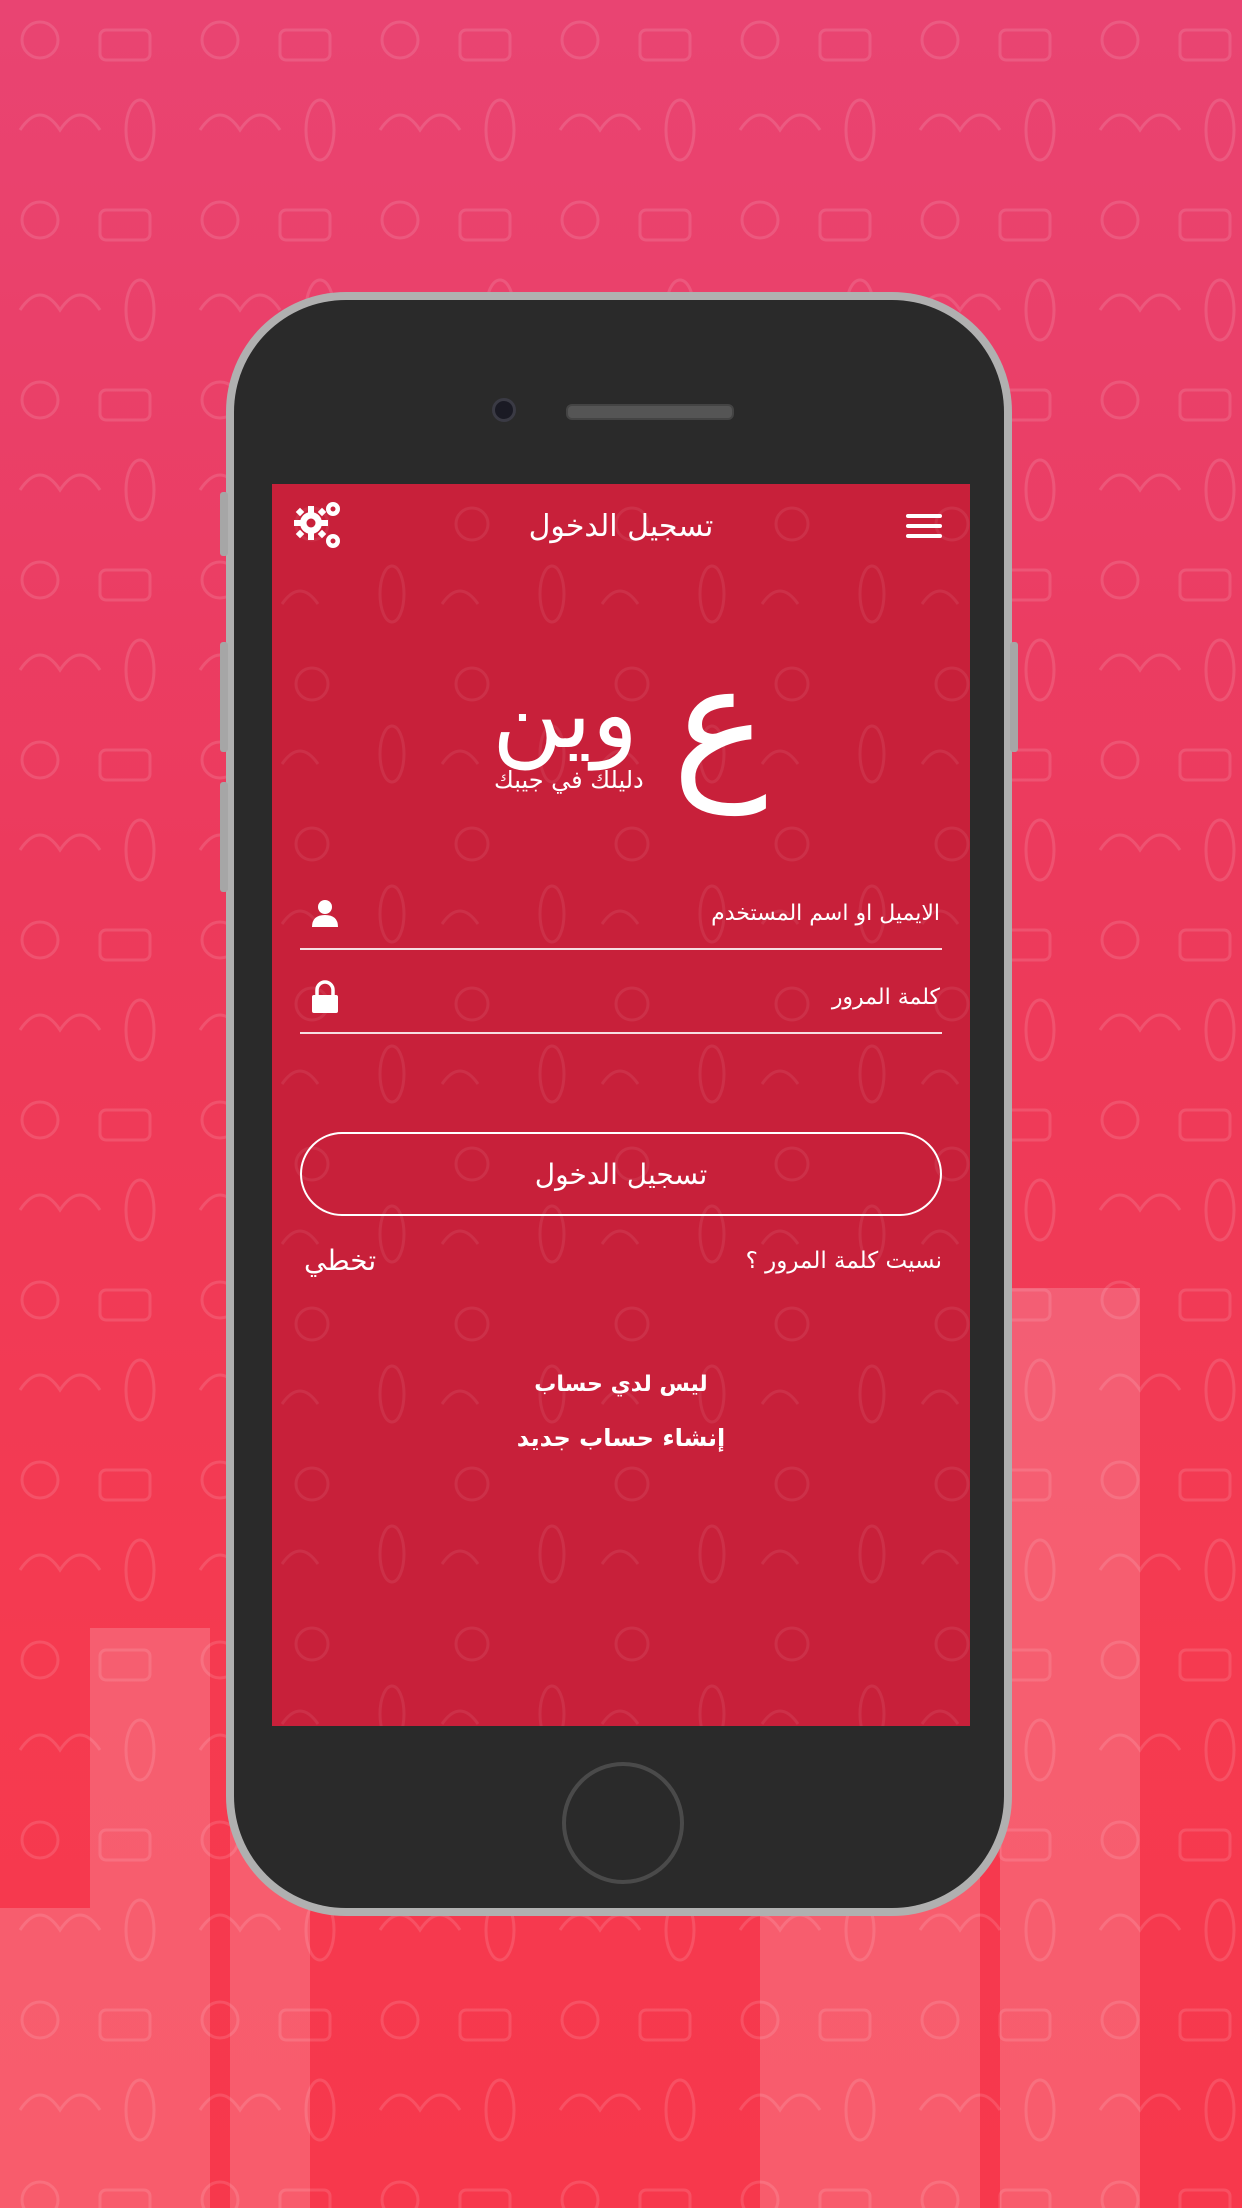 The height and width of the screenshot is (2208, 1242). I want to click on home-button, so click(623, 1823).